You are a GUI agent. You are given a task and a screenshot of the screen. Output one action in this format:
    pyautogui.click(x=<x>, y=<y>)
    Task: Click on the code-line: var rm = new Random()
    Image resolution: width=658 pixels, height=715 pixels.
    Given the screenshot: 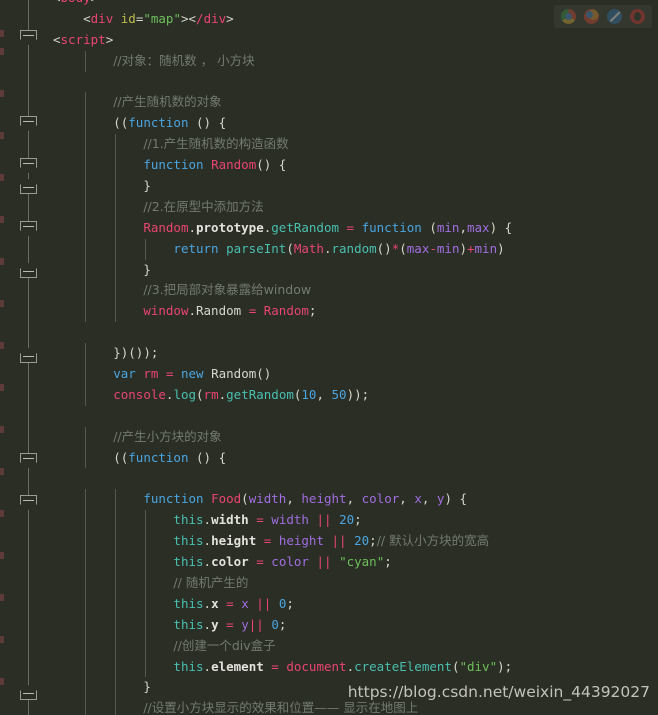 What is the action you would take?
    pyautogui.click(x=355, y=374)
    